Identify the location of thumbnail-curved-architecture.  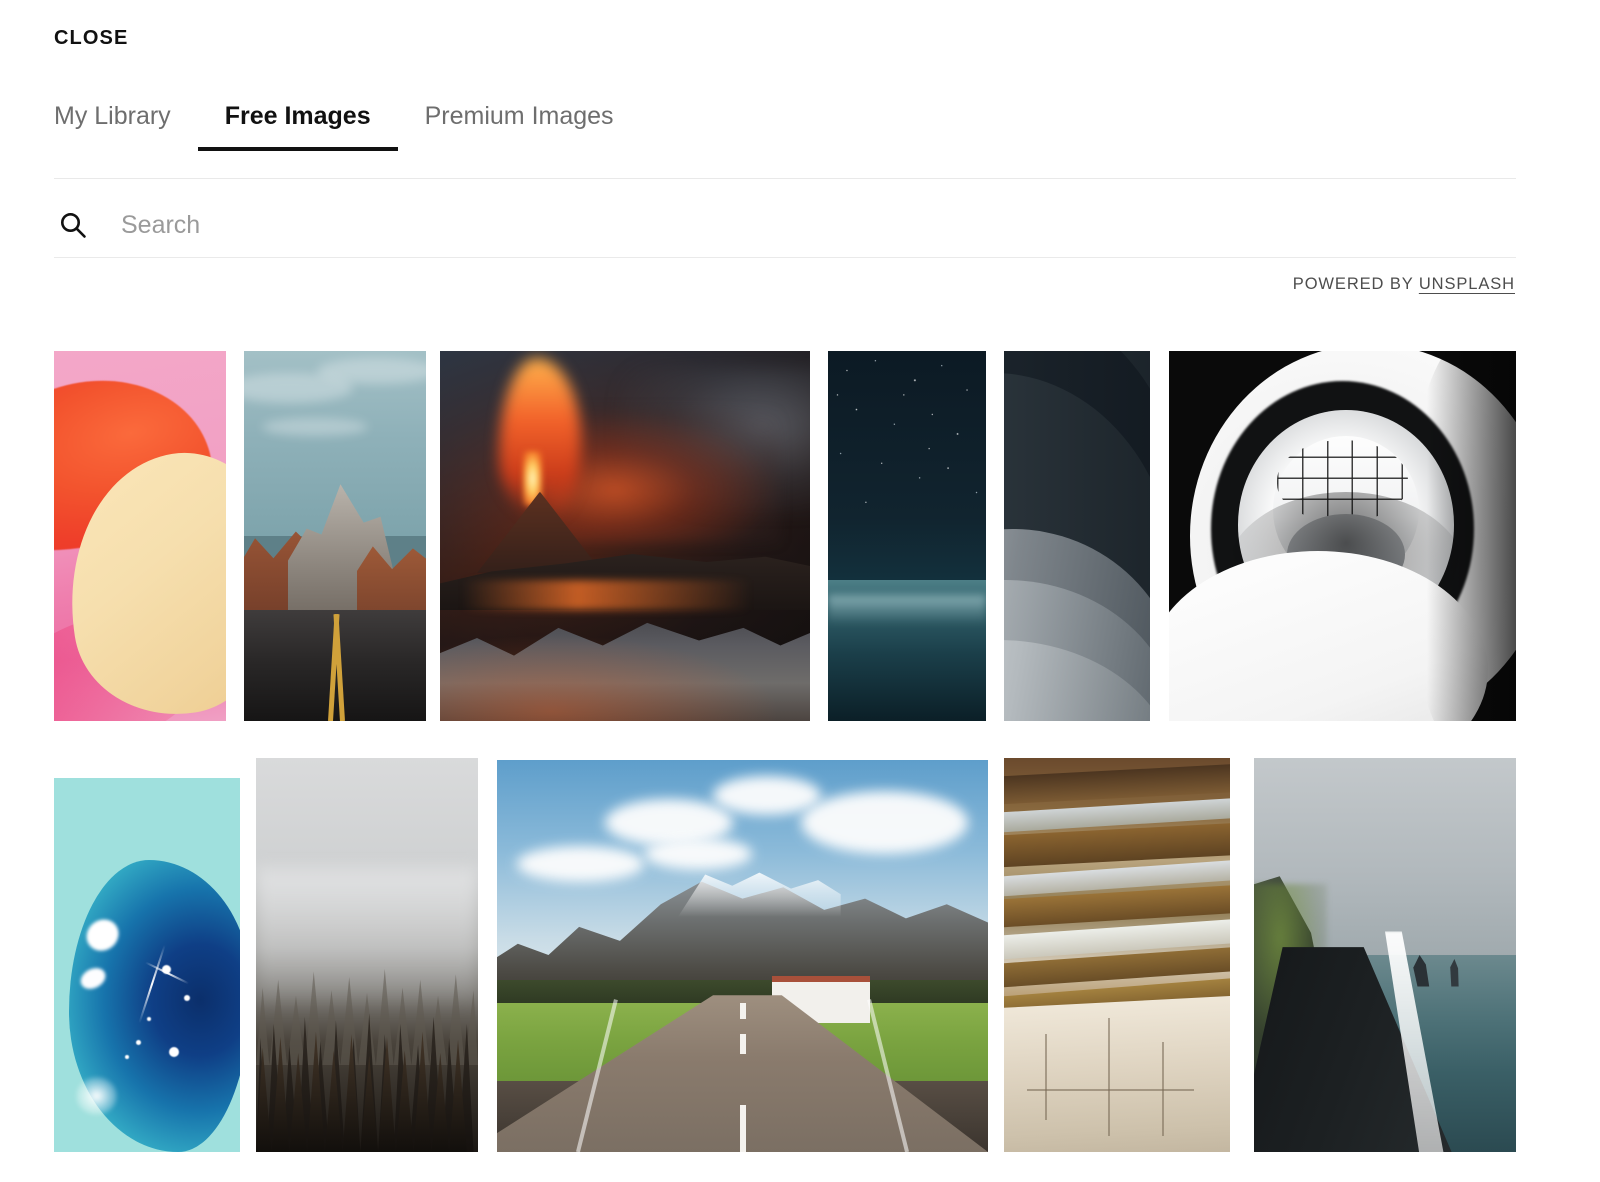
(1077, 536).